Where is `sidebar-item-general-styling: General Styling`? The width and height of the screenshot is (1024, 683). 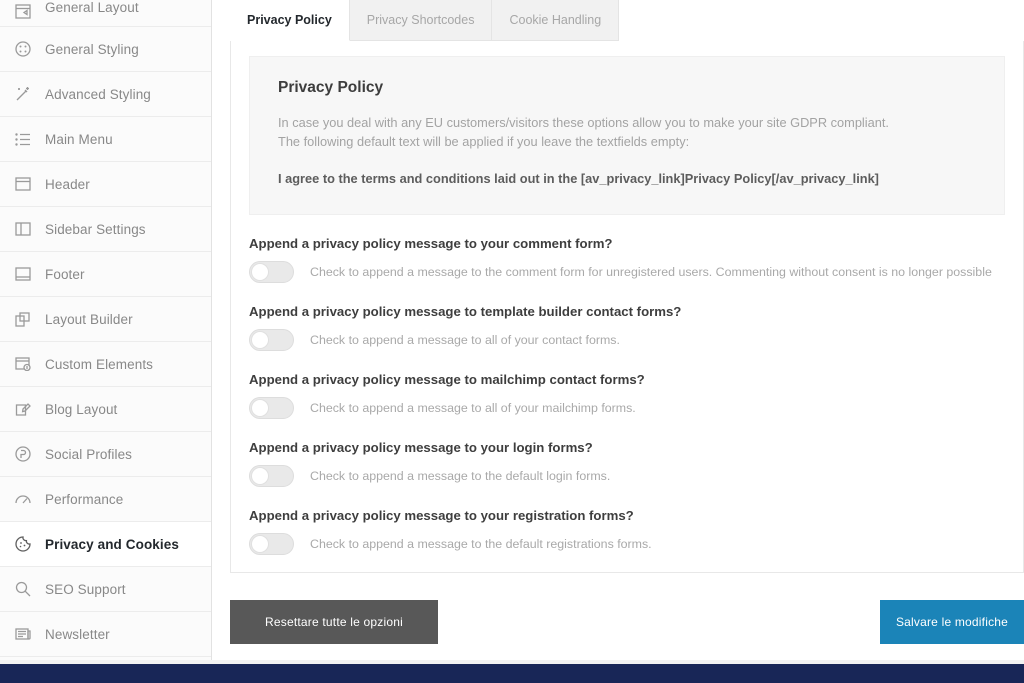 sidebar-item-general-styling: General Styling is located at coordinates (105, 49).